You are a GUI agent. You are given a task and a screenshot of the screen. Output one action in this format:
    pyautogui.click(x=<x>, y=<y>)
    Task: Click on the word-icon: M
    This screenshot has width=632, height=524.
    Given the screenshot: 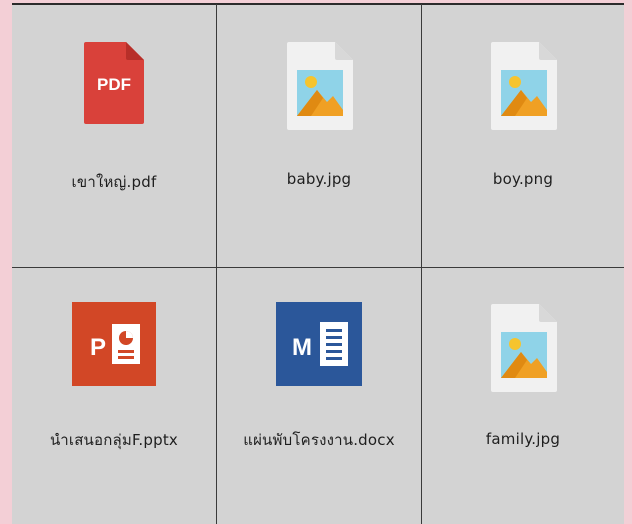 What is the action you would take?
    pyautogui.click(x=319, y=344)
    